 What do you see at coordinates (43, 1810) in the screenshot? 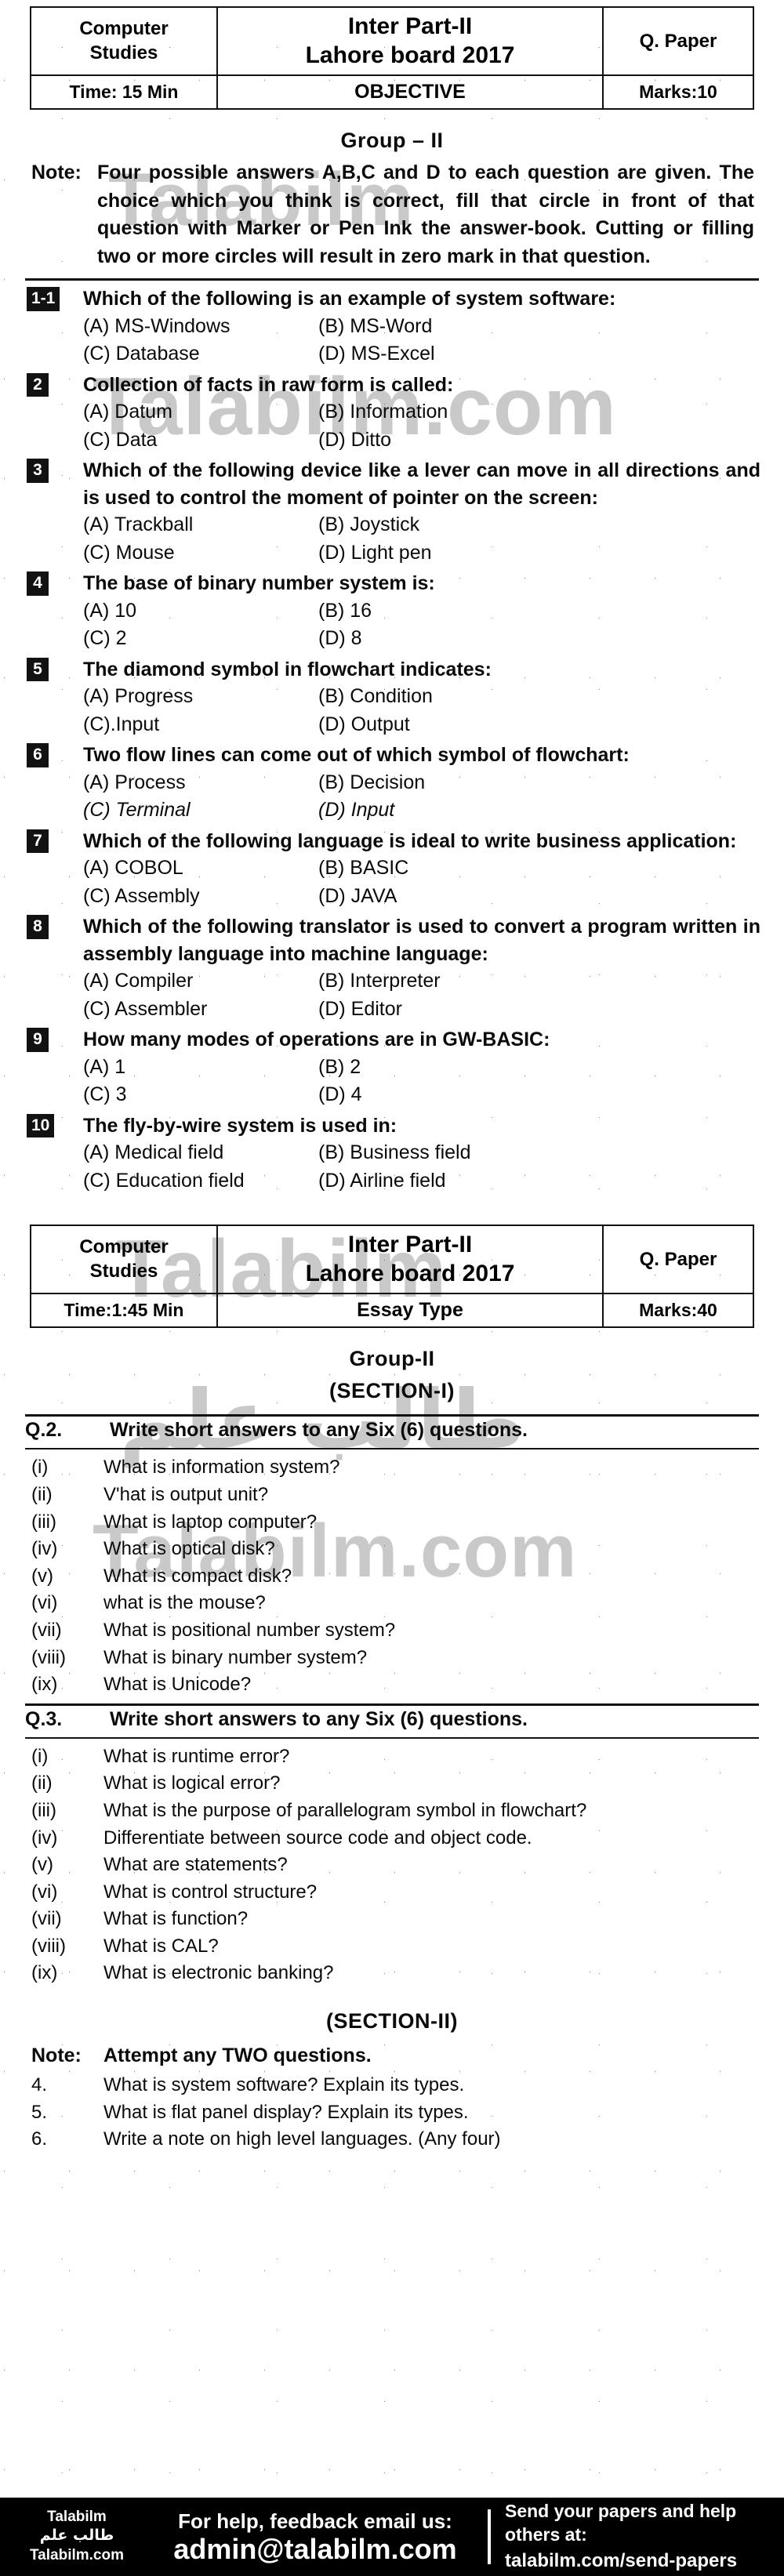
I see `list-item-number: (iii)` at bounding box center [43, 1810].